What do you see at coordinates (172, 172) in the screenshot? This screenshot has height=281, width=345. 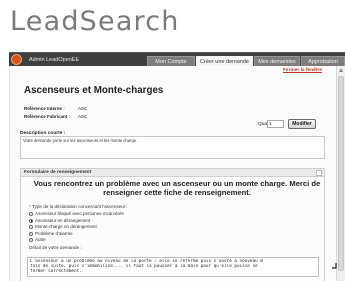 I see `form-section-header: Formulaire de renseignement -` at bounding box center [172, 172].